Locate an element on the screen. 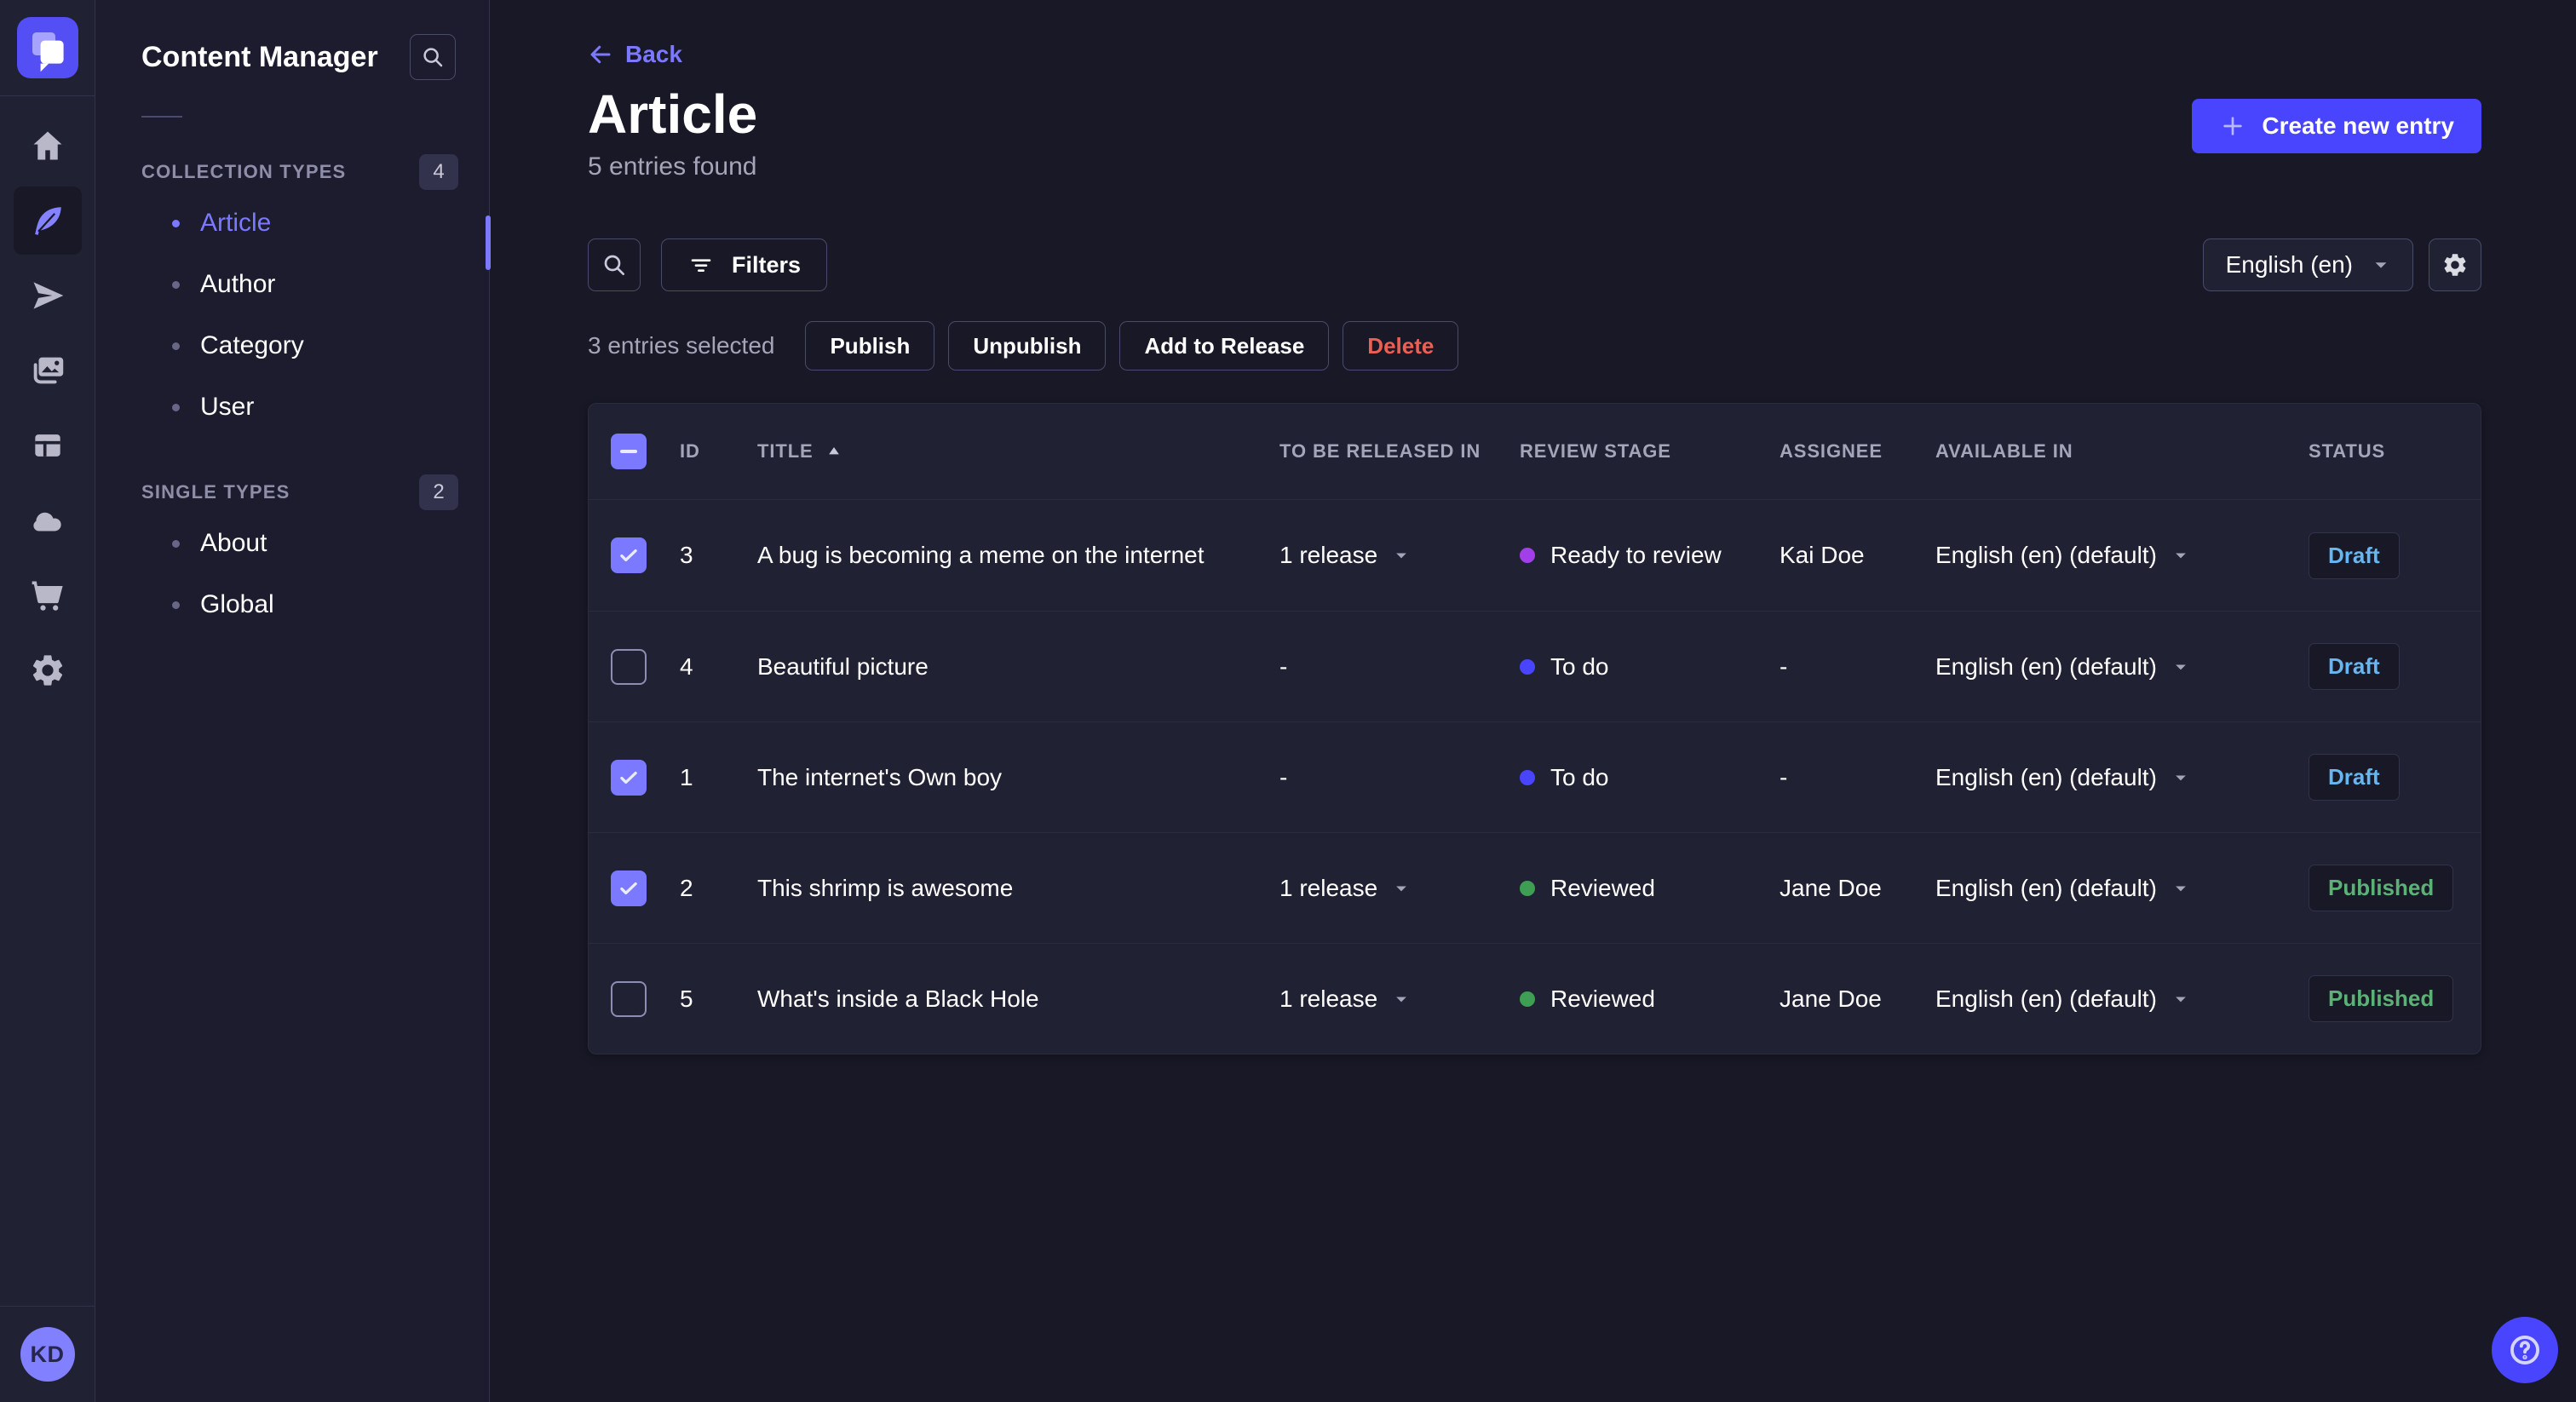  select-all-checkbox is located at coordinates (629, 451).